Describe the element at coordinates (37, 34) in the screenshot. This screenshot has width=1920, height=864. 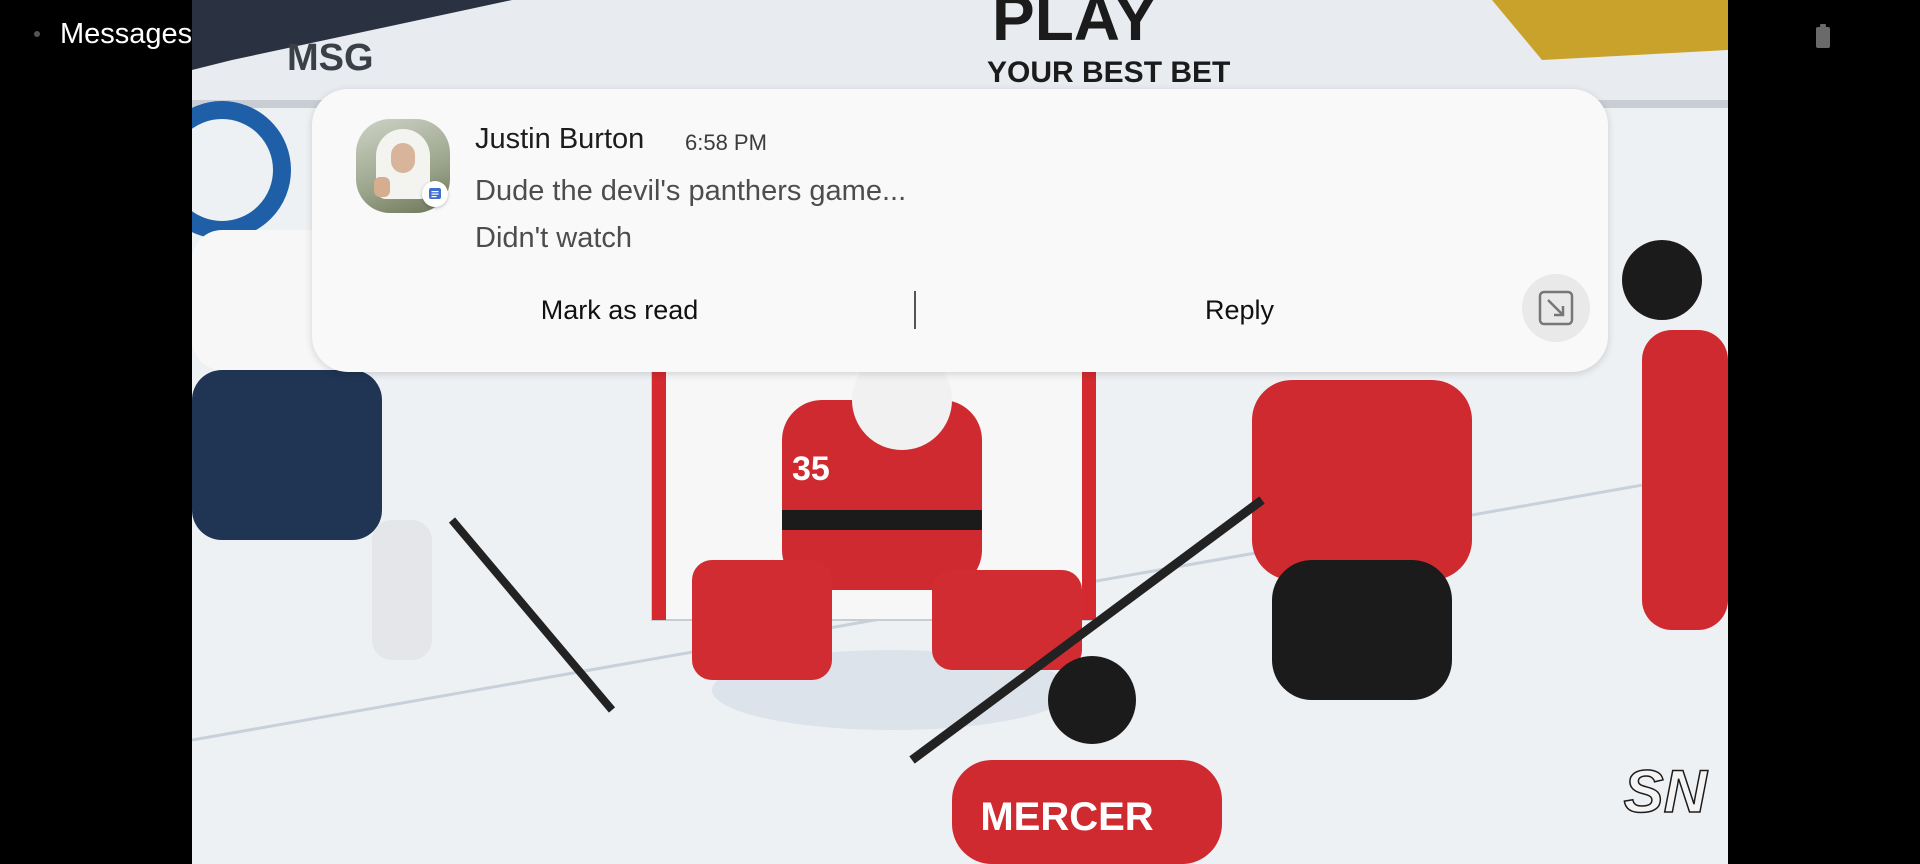
I see `notification-dot-icon` at that location.